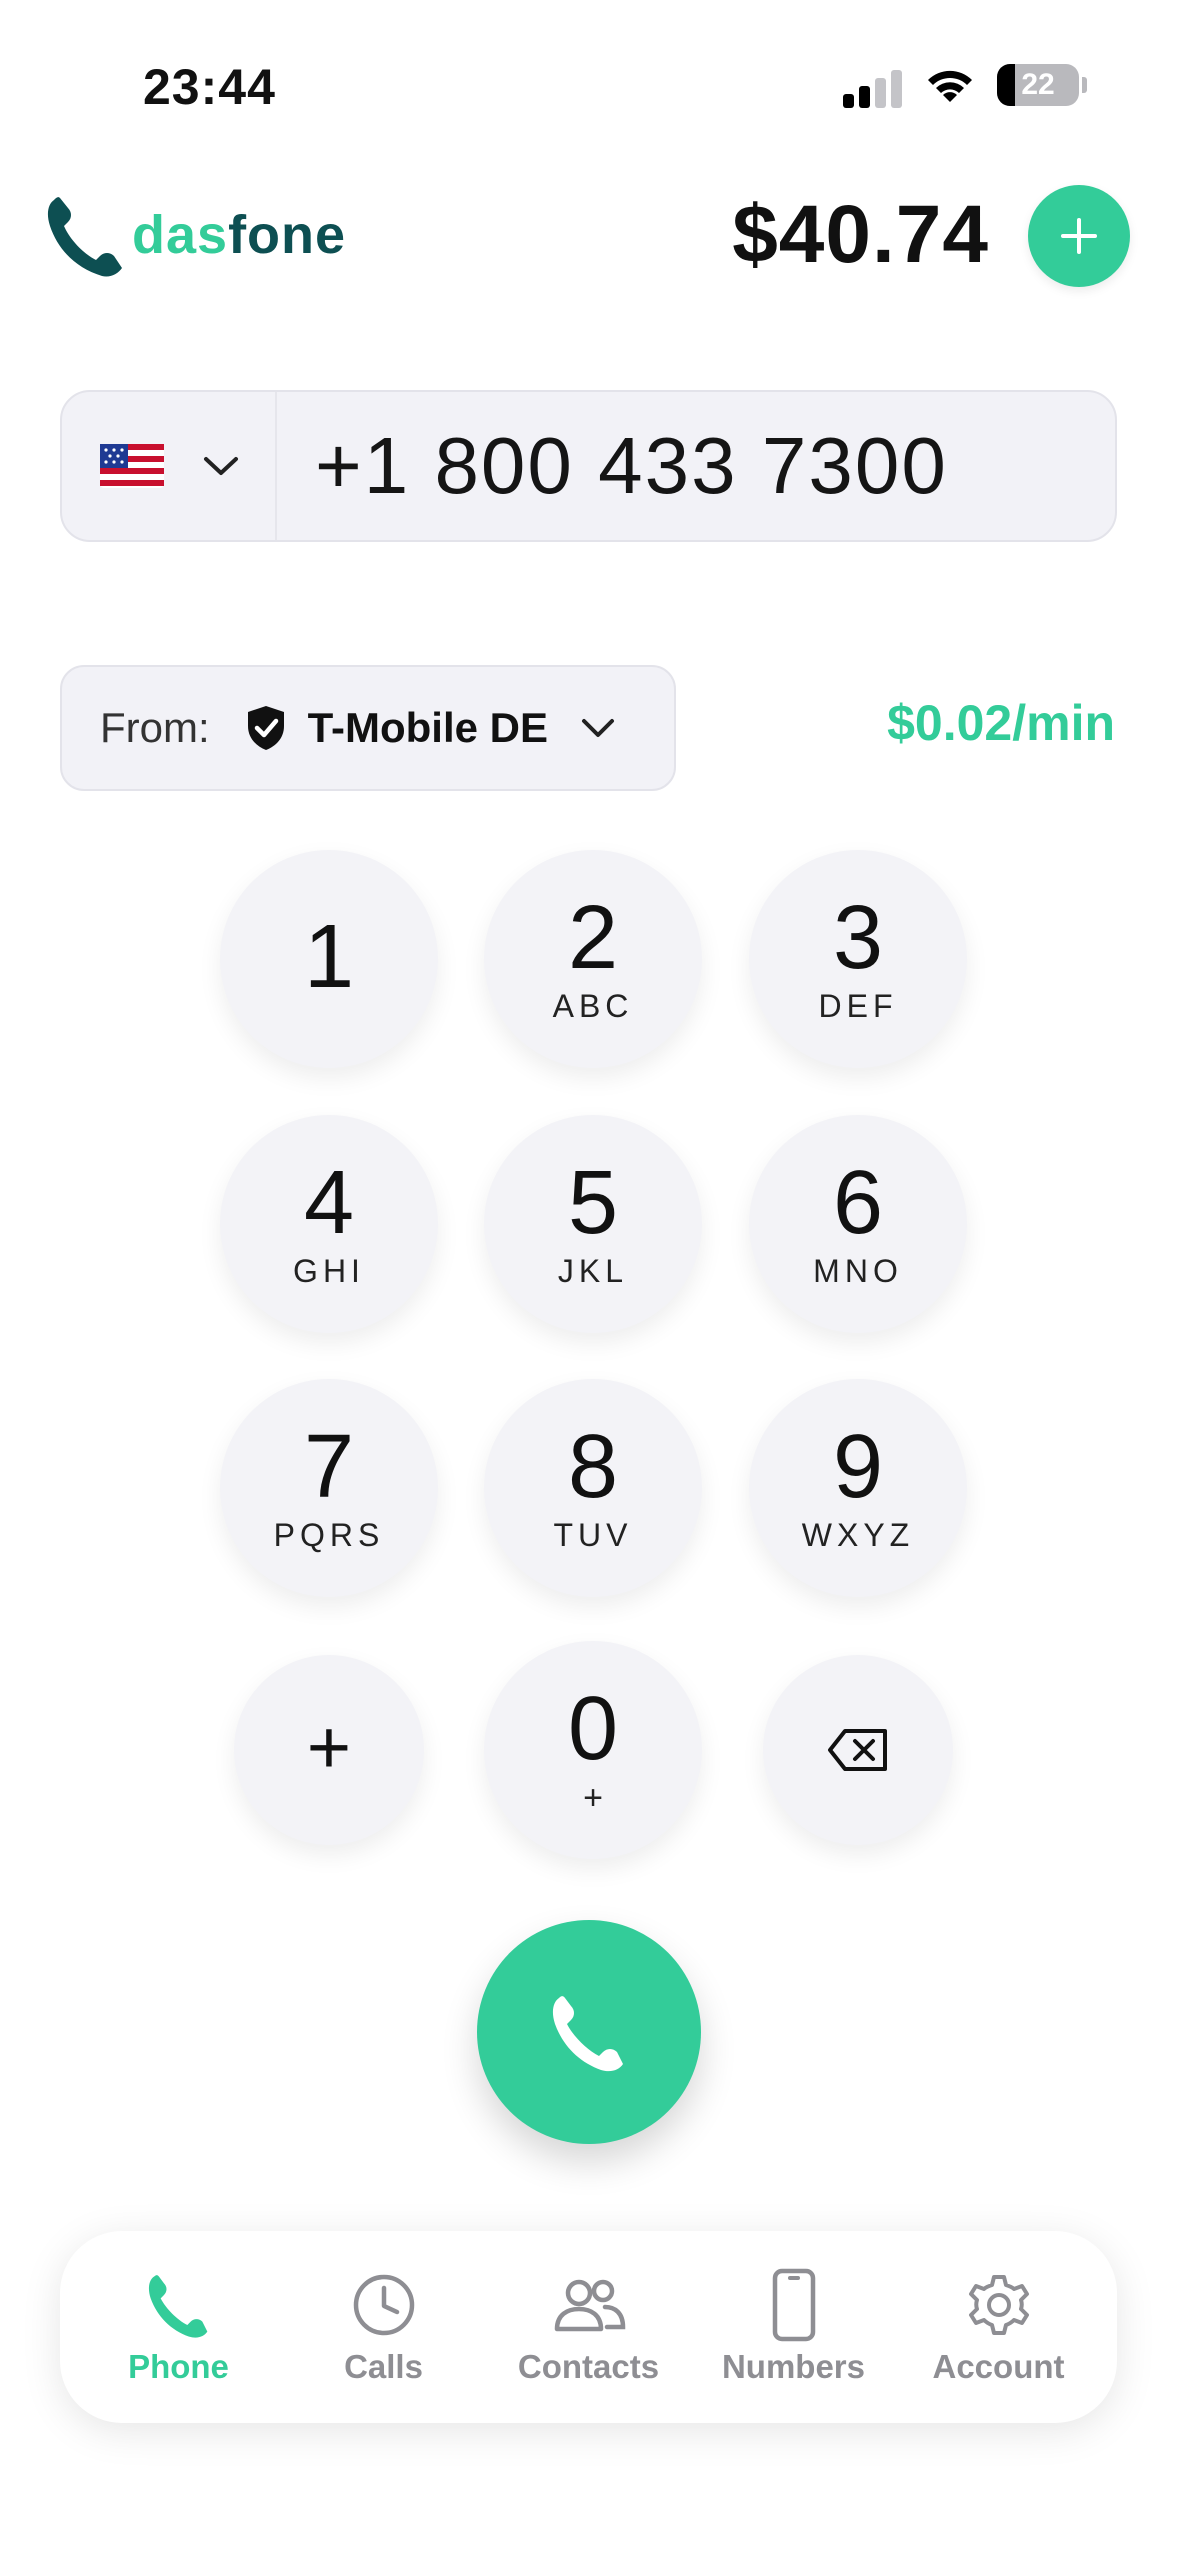 The image size is (1179, 2556). Describe the element at coordinates (858, 1006) in the screenshot. I see `key-letters: DEF` at that location.